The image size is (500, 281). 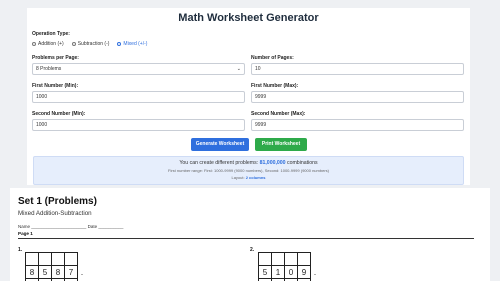 I want to click on digit-cell: 1, so click(x=278, y=272).